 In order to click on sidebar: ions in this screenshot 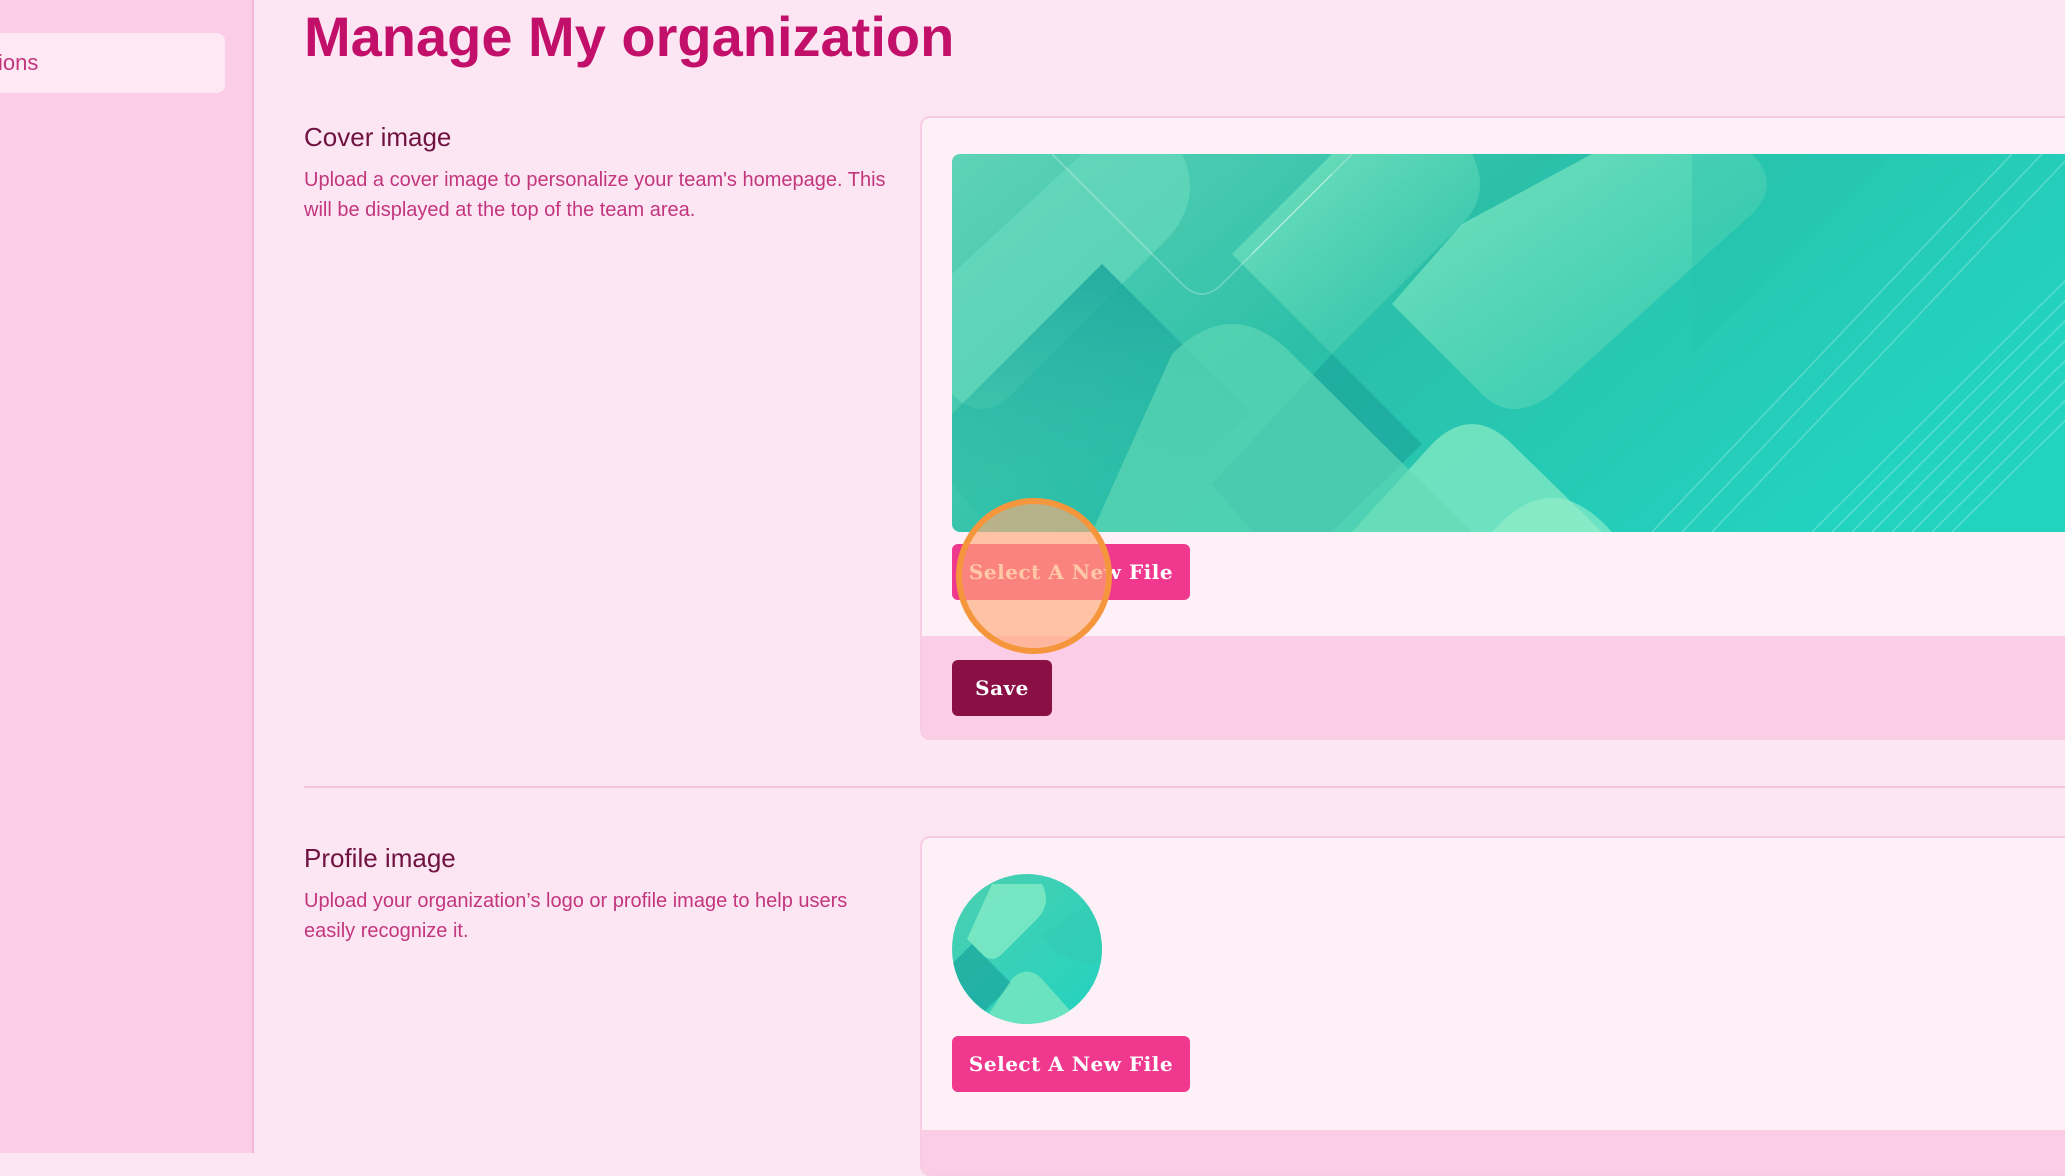, I will do `click(127, 576)`.